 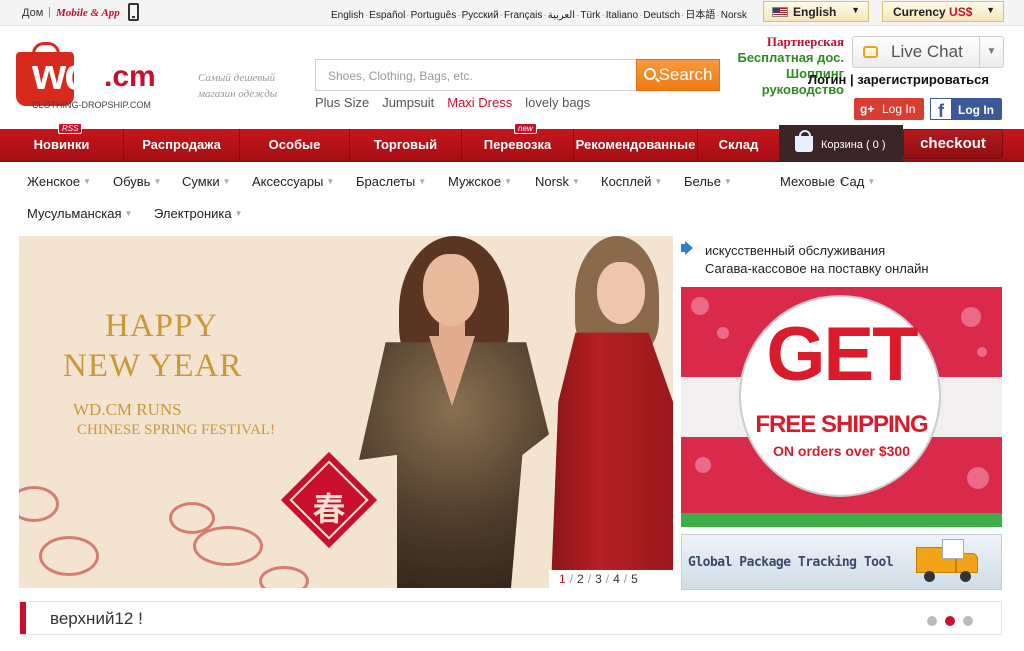 I want to click on category-menu-item: Меховые ▼, so click(x=813, y=181).